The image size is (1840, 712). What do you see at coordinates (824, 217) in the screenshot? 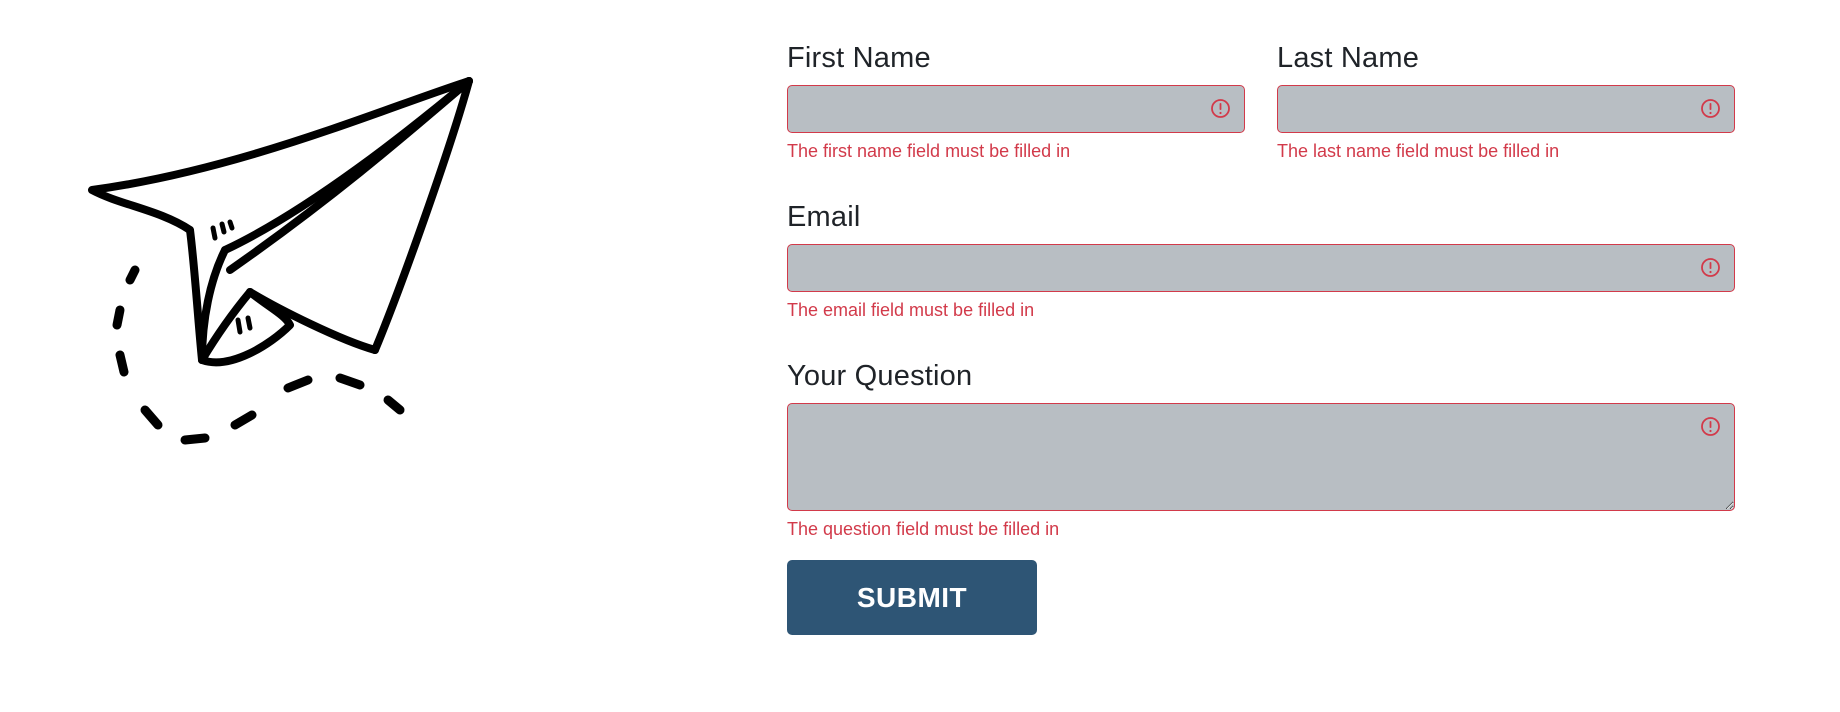
I see `email-label: Email` at bounding box center [824, 217].